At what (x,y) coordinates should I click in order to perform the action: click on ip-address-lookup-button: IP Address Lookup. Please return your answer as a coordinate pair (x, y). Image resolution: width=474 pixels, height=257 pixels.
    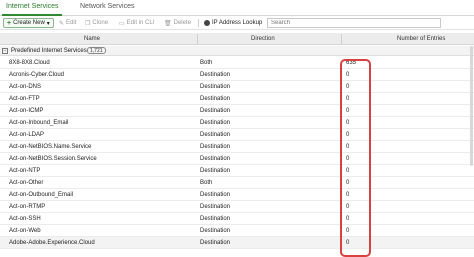
    Looking at the image, I should click on (233, 23).